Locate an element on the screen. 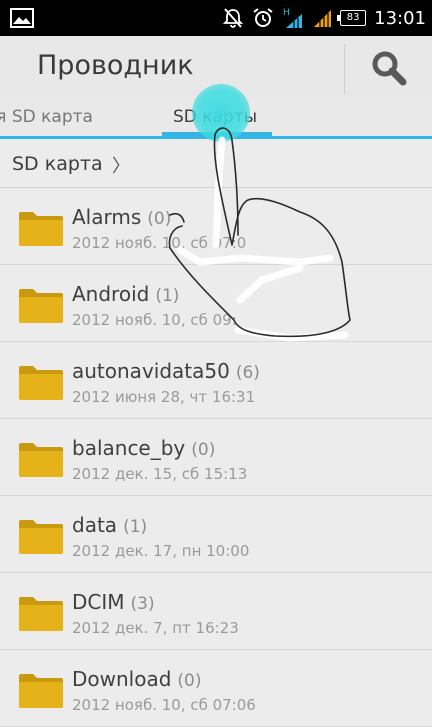 The height and width of the screenshot is (727, 432). file-date: 2012 нояб. 10, сб 07:0 is located at coordinates (159, 243).